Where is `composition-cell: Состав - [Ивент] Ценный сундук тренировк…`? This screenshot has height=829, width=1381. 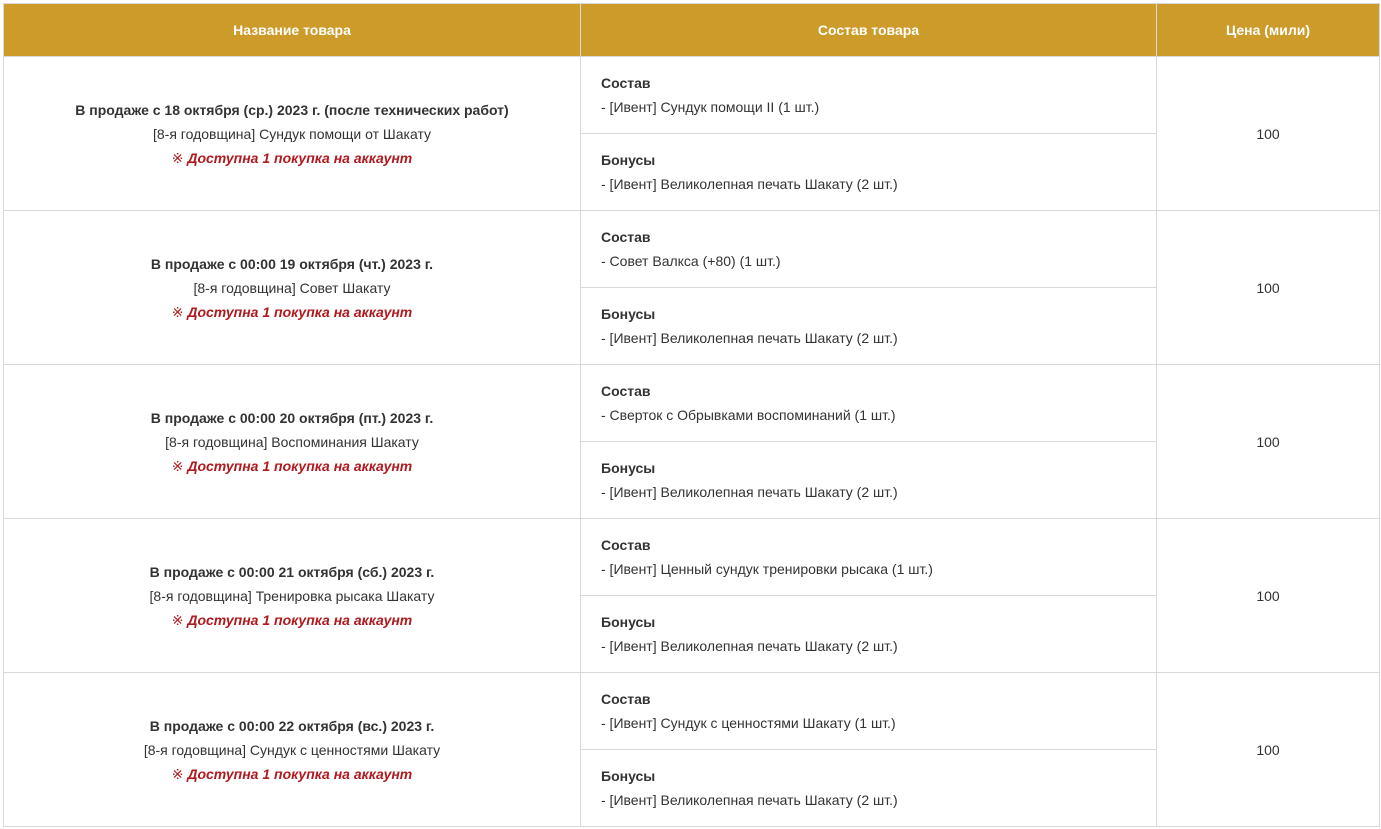 composition-cell: Состав - [Ивент] Ценный сундук тренировк… is located at coordinates (868, 557).